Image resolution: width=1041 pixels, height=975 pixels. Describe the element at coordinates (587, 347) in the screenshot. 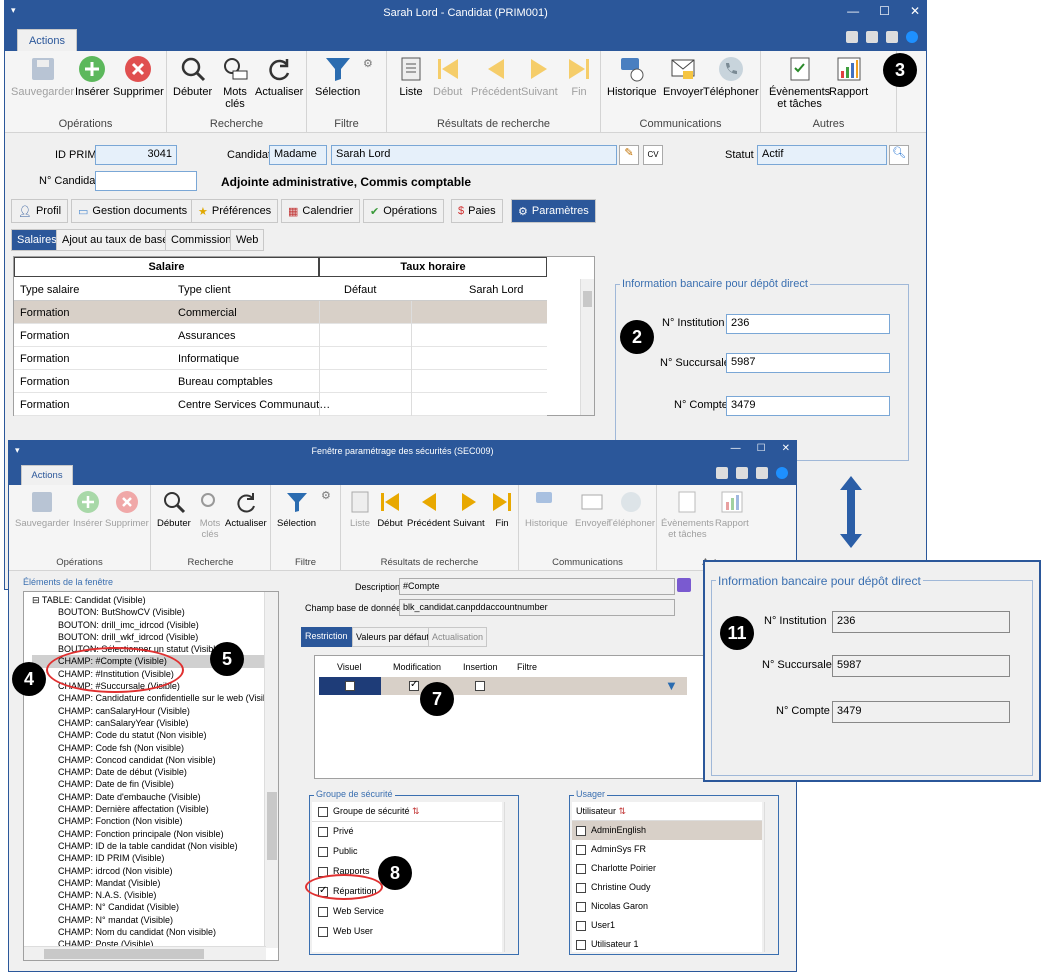

I see `grid-scrollbar` at that location.